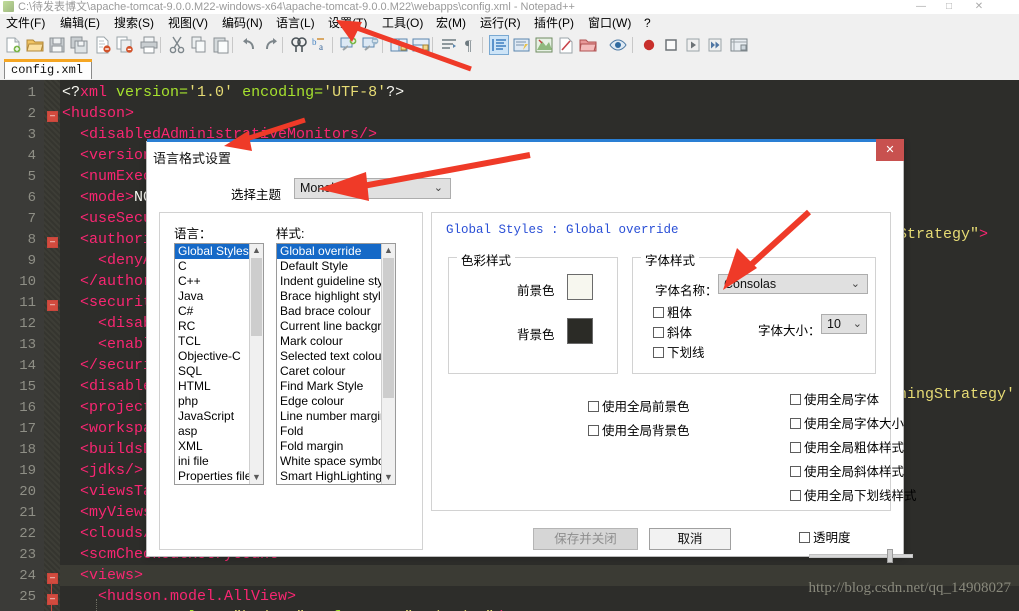 This screenshot has height=611, width=1019. I want to click on show-all-chars-icon: ¶, so click(471, 45).